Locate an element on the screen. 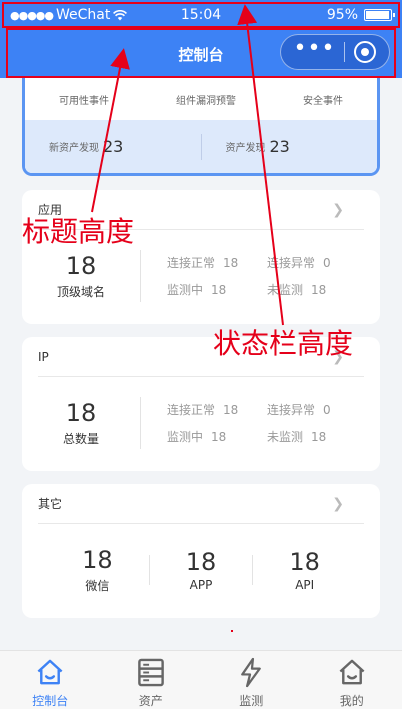 This screenshot has height=709, width=402. api-stat: 18 API is located at coordinates (304, 570).